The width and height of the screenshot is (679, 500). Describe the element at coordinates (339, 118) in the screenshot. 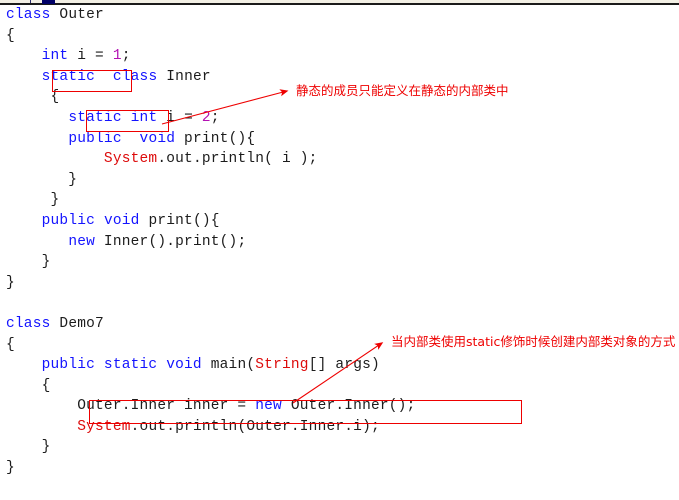

I see `code-line: static int i = 2;` at that location.